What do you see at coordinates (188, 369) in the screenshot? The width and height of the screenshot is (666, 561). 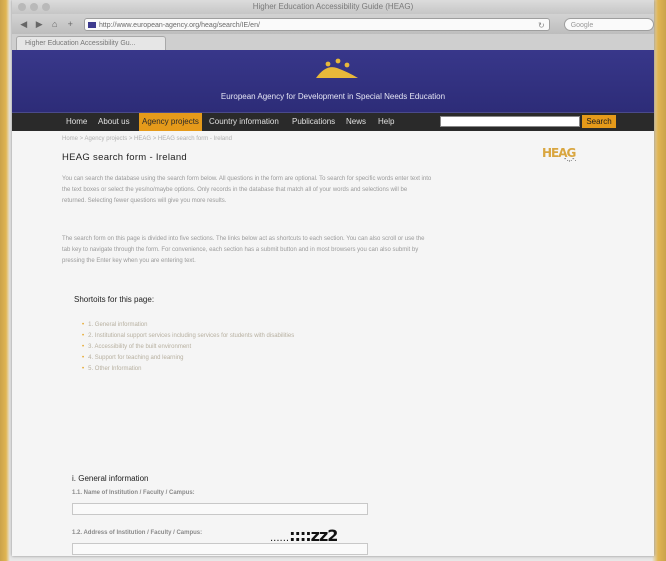 I see `shortcut-link: • 5. Other Information` at bounding box center [188, 369].